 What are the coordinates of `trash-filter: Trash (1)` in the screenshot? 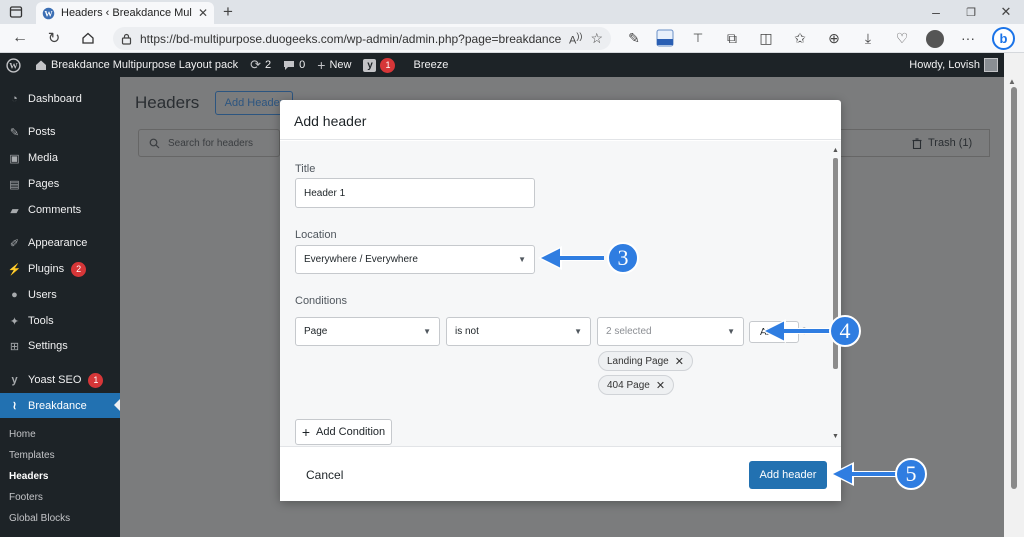 It's located at (915, 143).